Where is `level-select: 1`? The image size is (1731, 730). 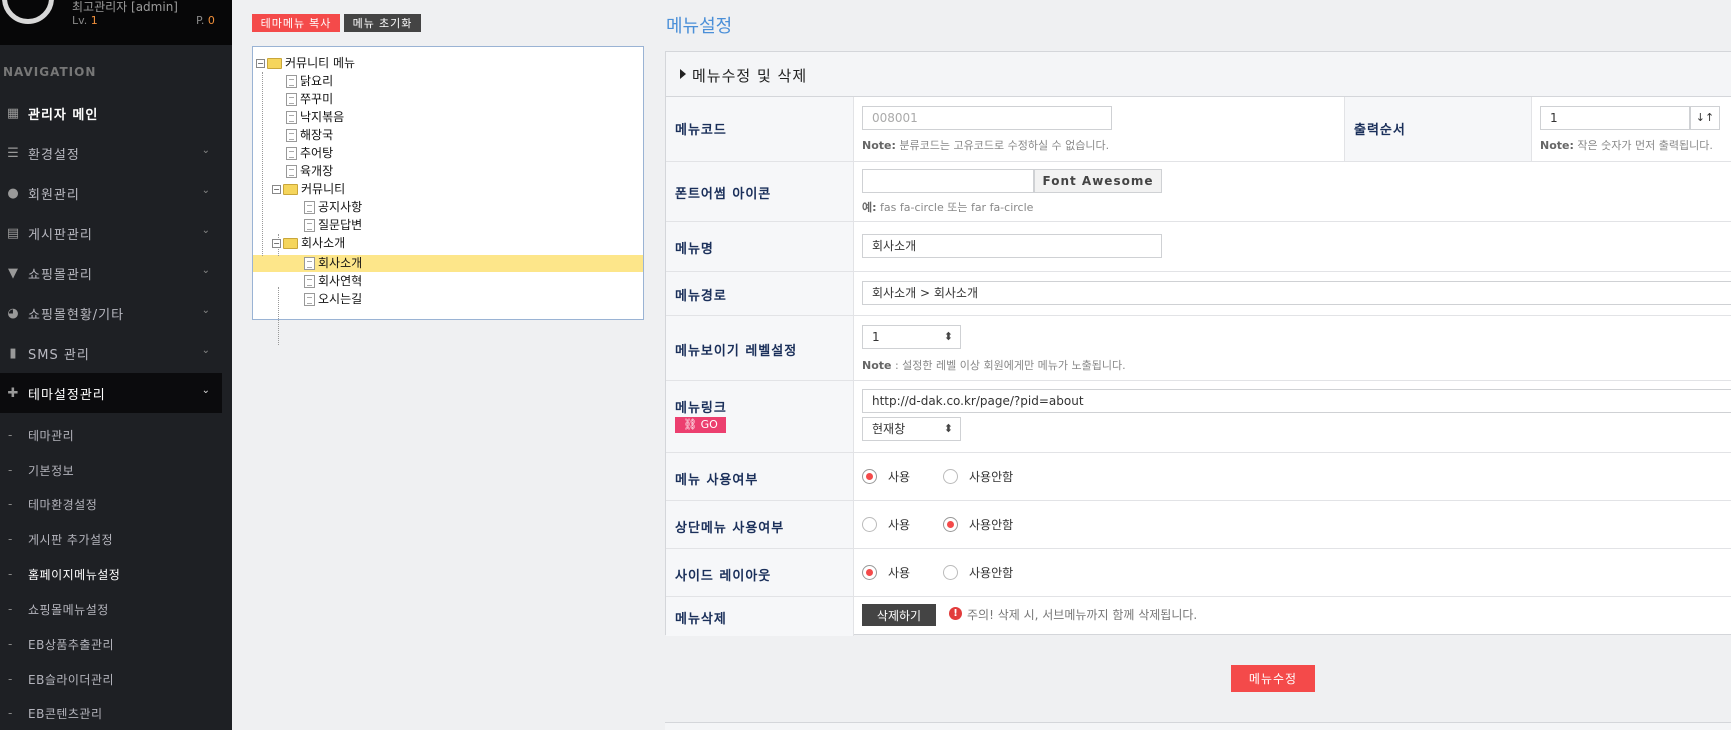 level-select: 1 is located at coordinates (911, 337).